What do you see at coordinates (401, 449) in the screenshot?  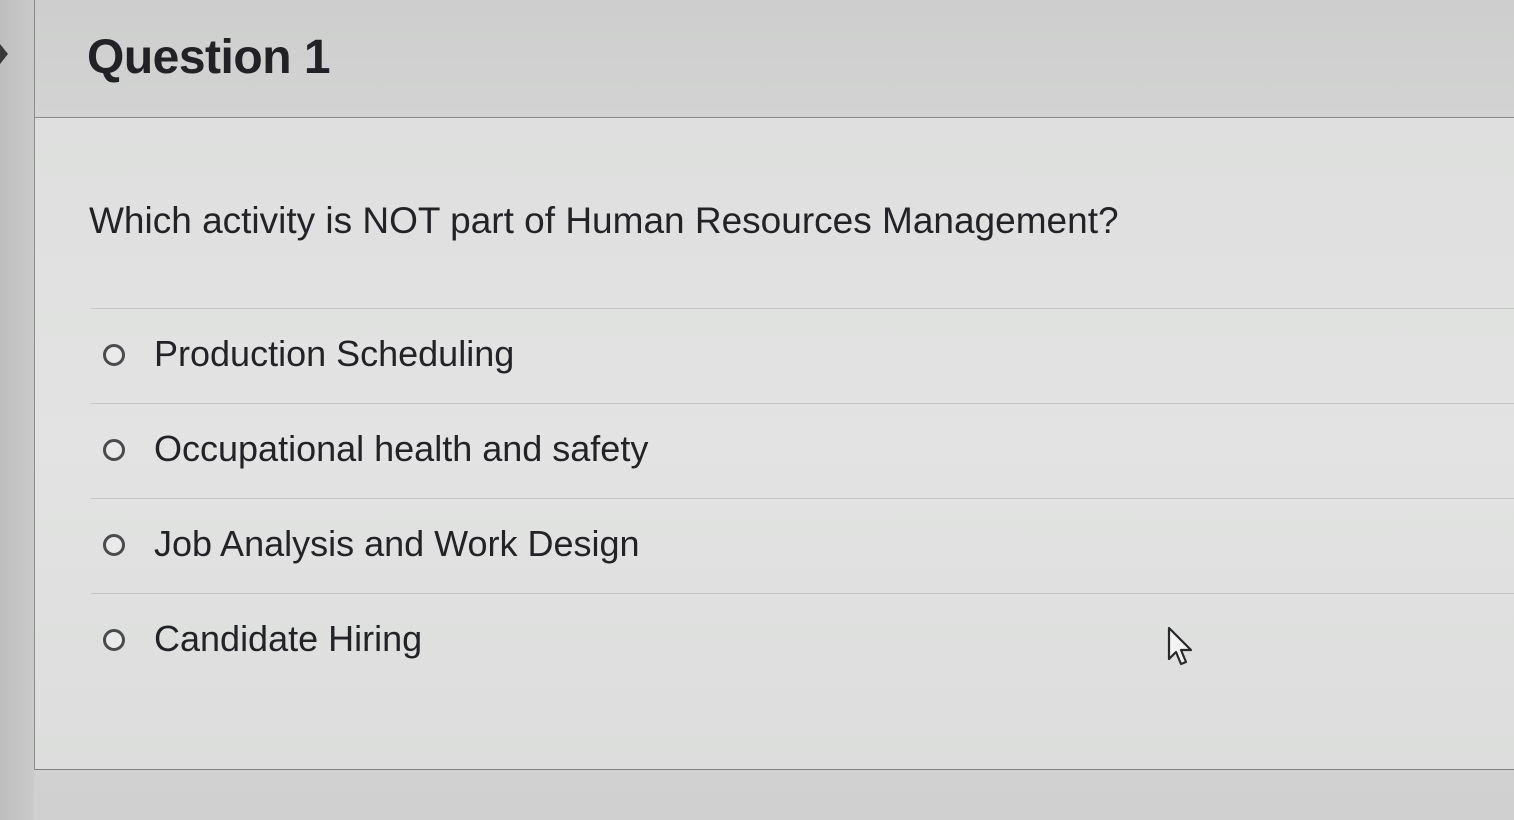 I see `answer-label: Occupational health and safety` at bounding box center [401, 449].